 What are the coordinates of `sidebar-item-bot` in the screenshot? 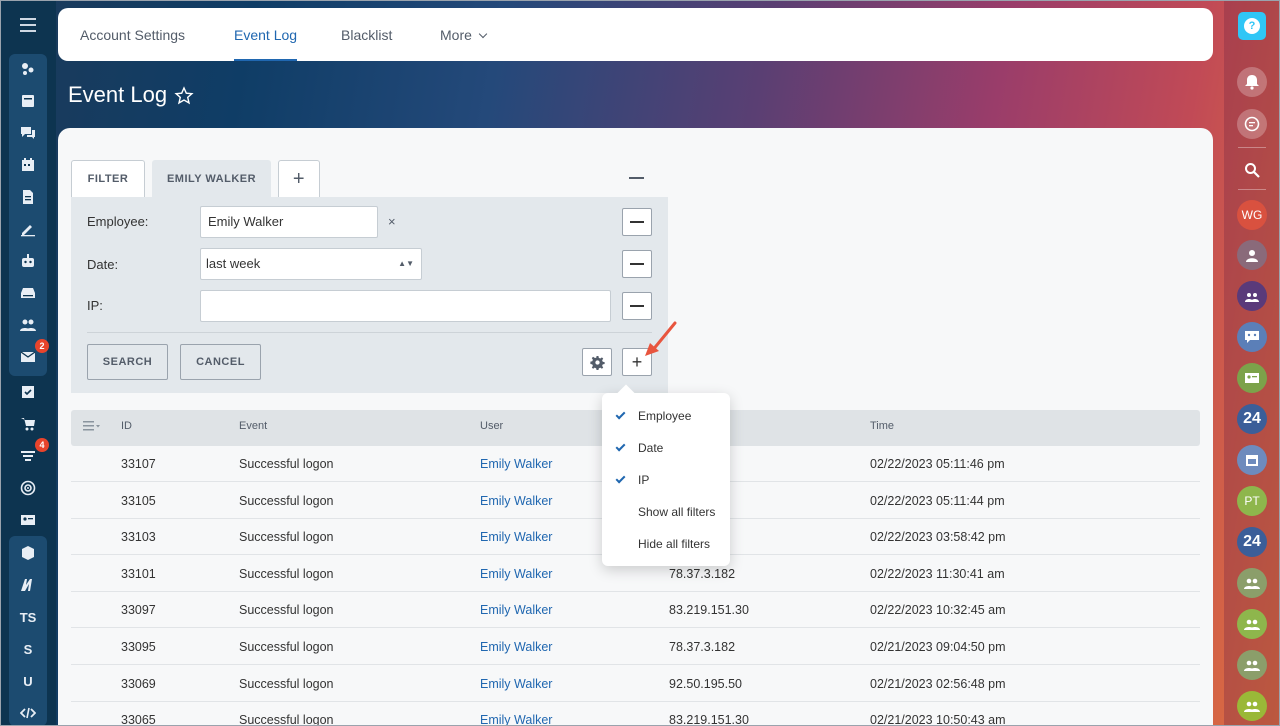 It's located at (28, 261).